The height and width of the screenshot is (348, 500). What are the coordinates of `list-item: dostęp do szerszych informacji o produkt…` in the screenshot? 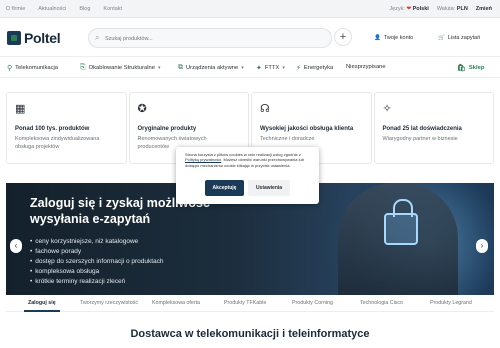 It's located at (96, 262).